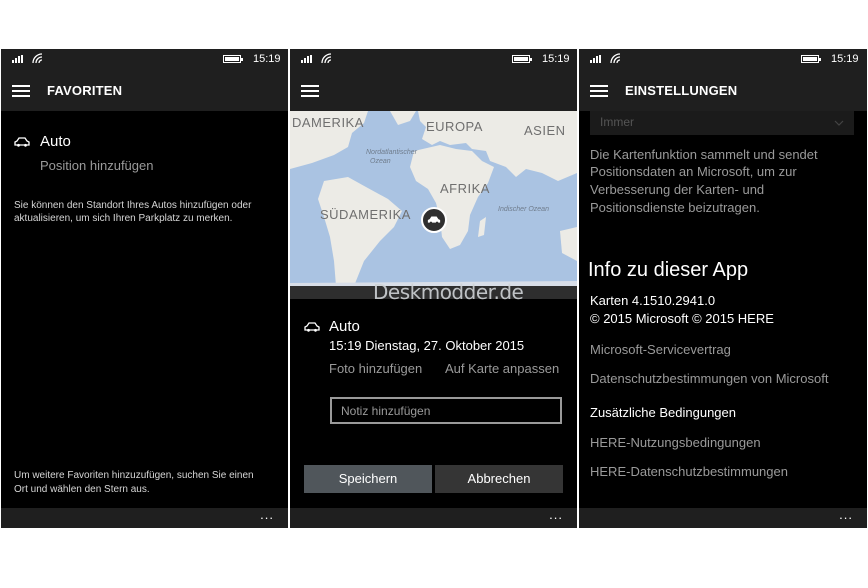  Describe the element at coordinates (465, 188) in the screenshot. I see `map-label-africa: AFRIKA` at that location.